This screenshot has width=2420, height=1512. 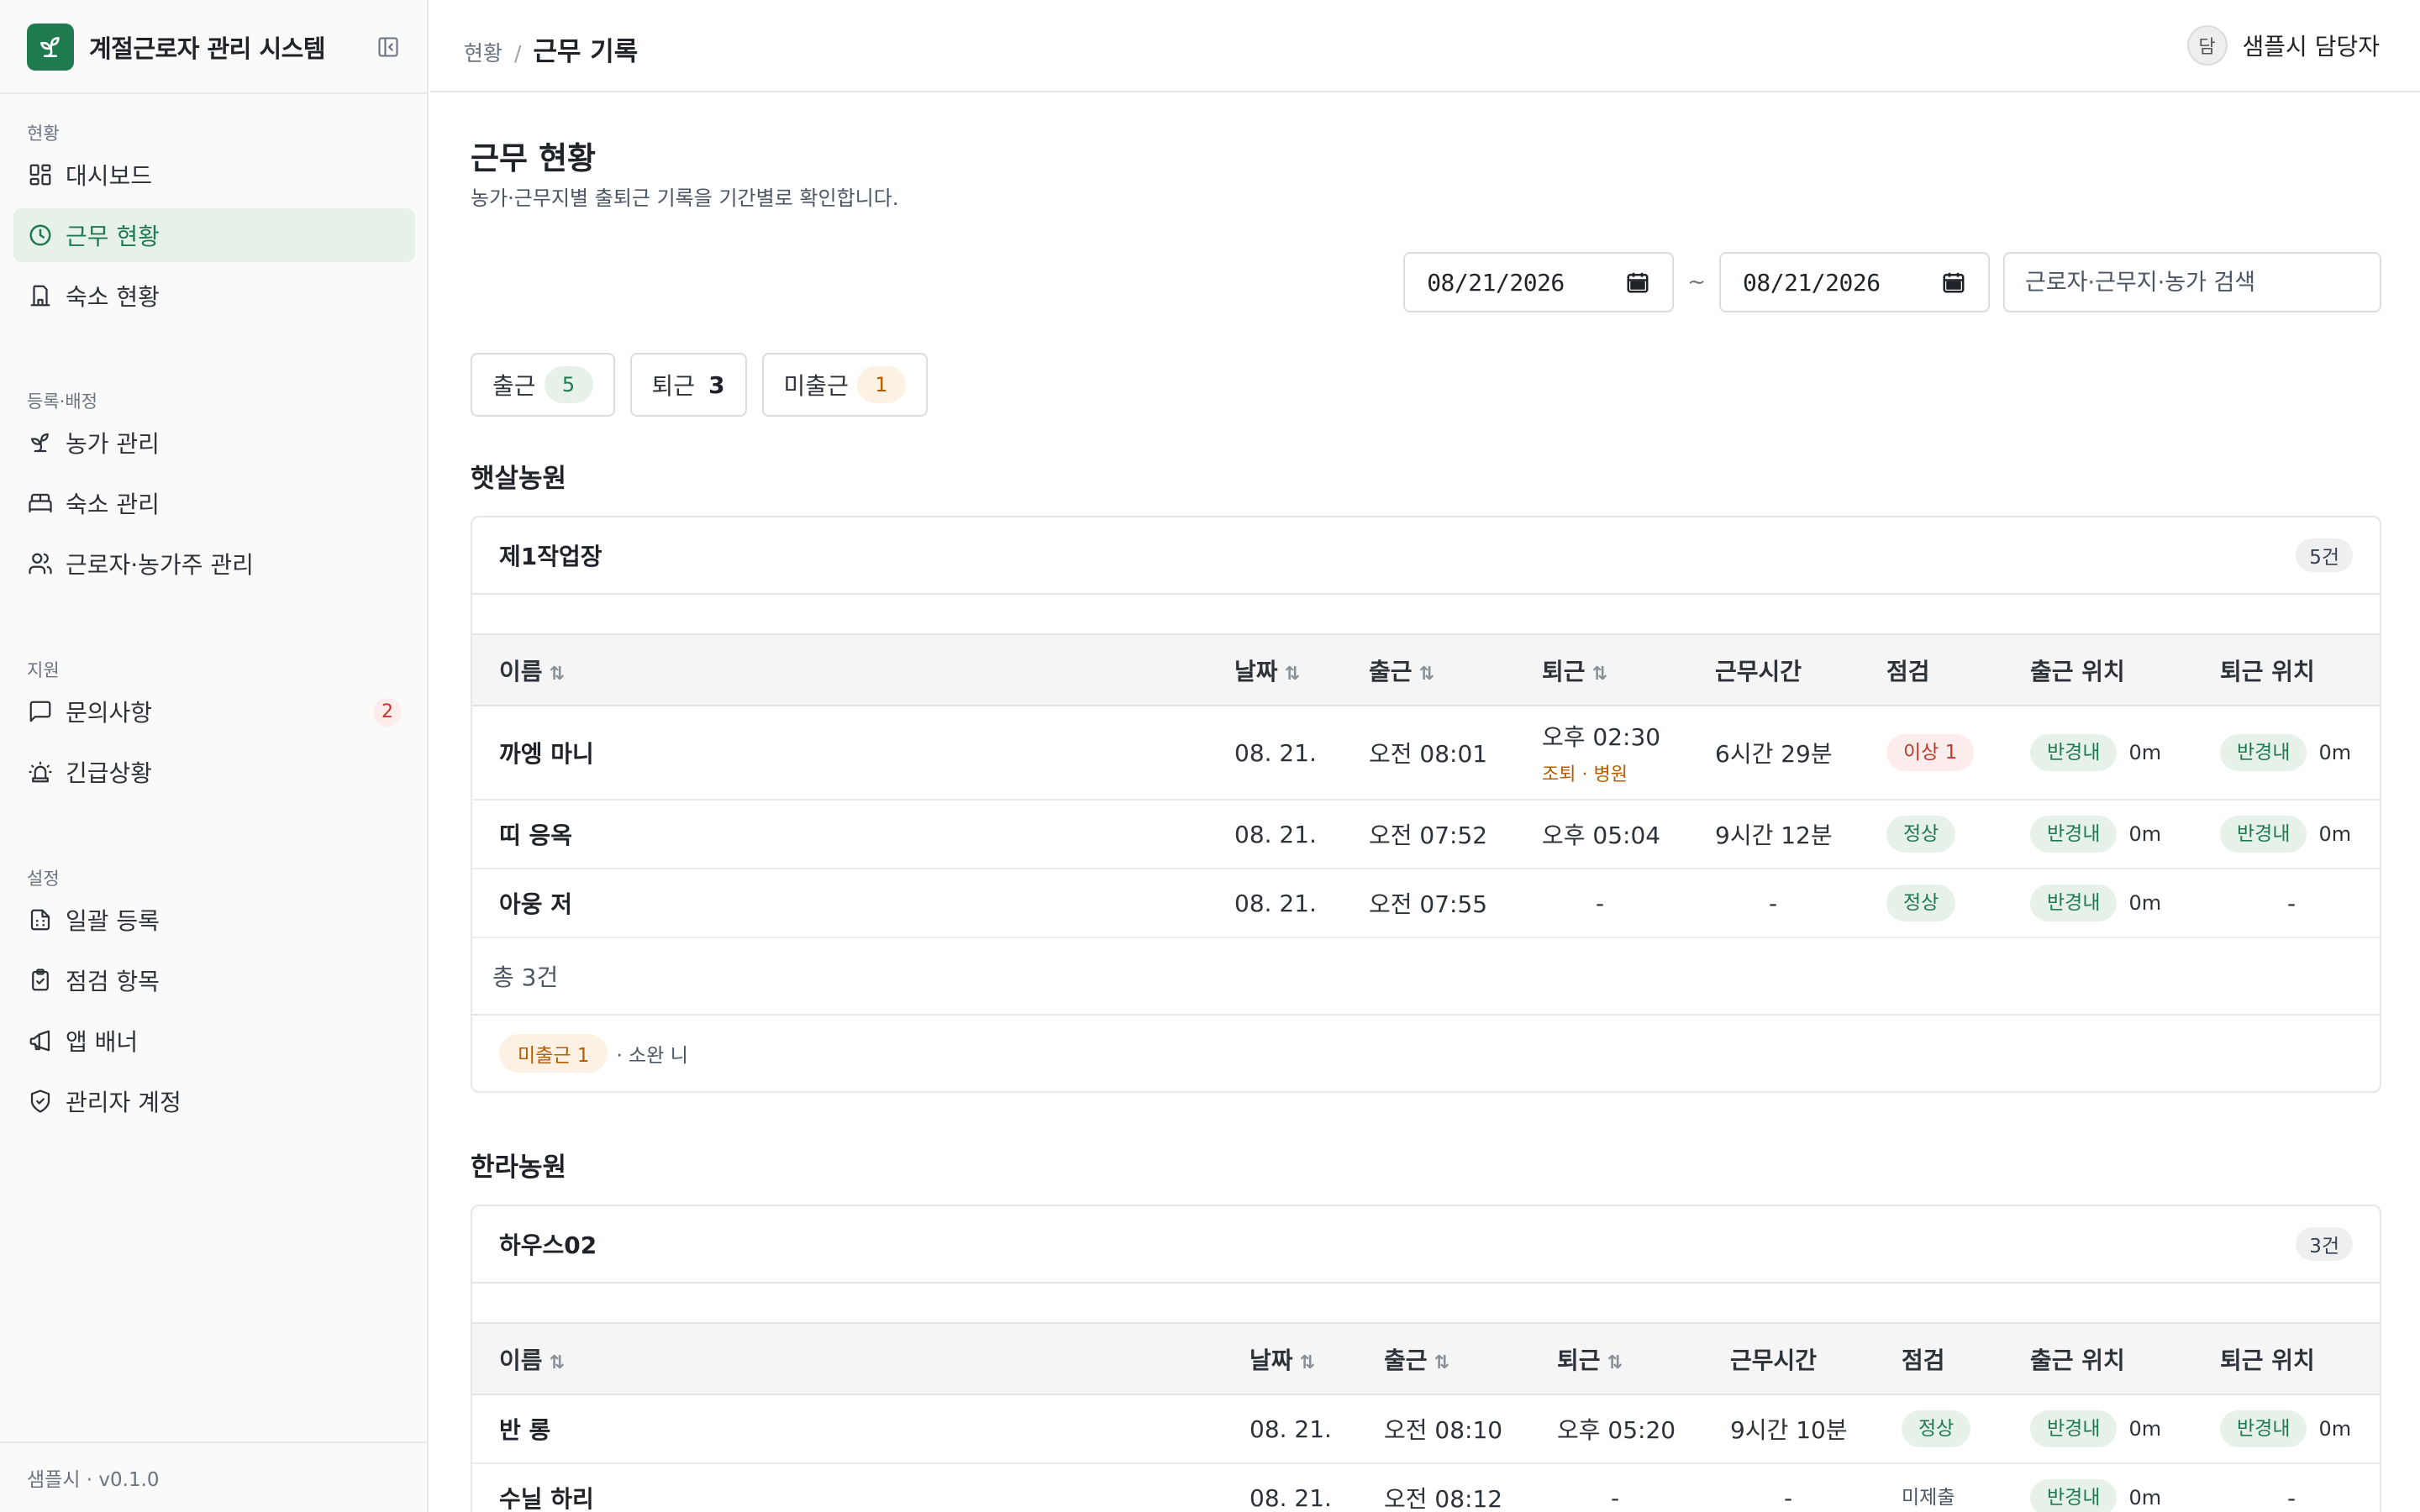 What do you see at coordinates (1801, 834) in the screenshot?
I see `hours-cell: 9시간 12분` at bounding box center [1801, 834].